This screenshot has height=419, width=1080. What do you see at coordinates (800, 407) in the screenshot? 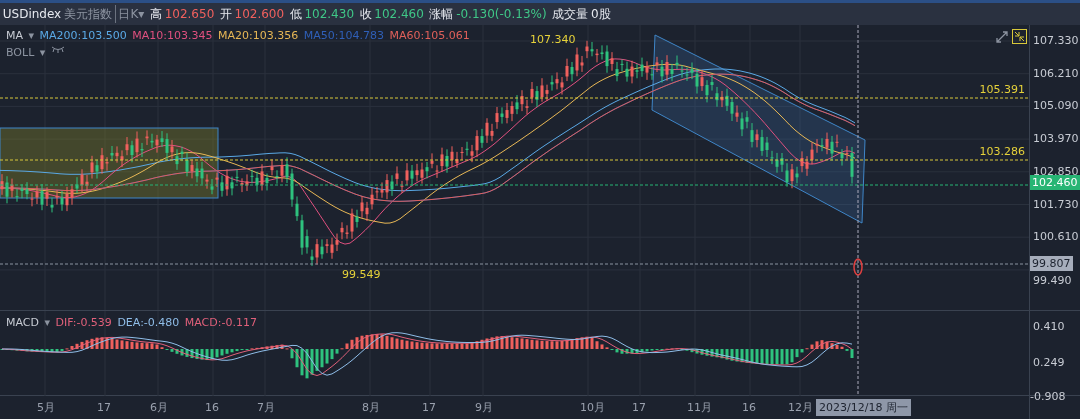
I see `date-axis-label: 12月` at bounding box center [800, 407].